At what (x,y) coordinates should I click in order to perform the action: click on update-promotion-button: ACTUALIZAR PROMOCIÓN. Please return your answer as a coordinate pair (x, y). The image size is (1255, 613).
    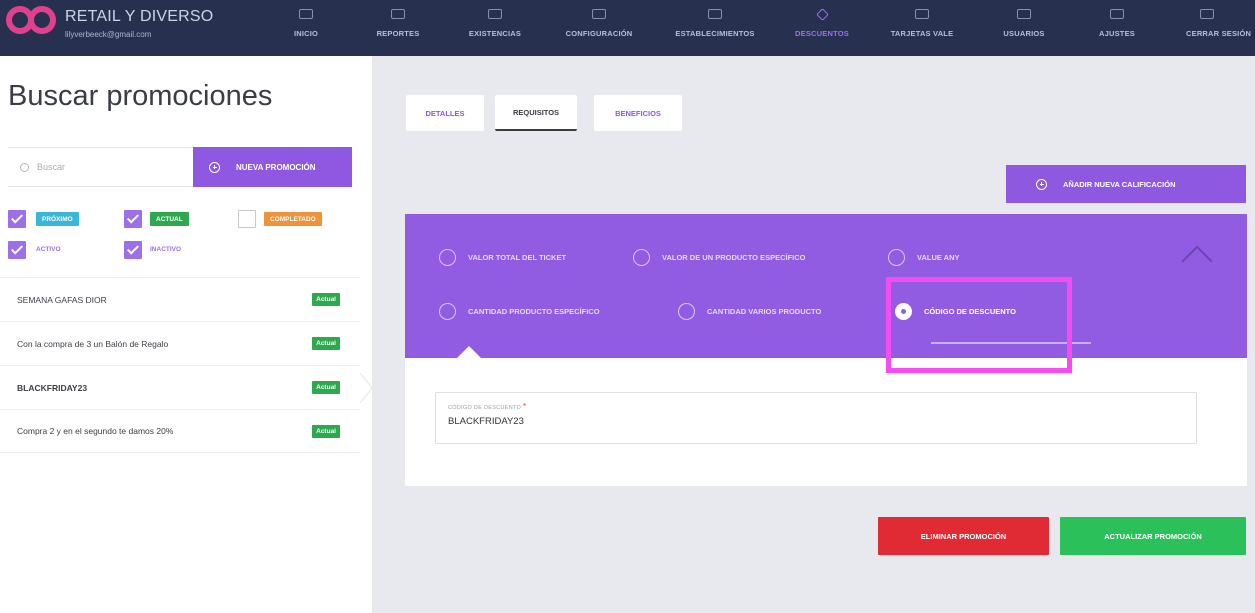
    Looking at the image, I should click on (1153, 536).